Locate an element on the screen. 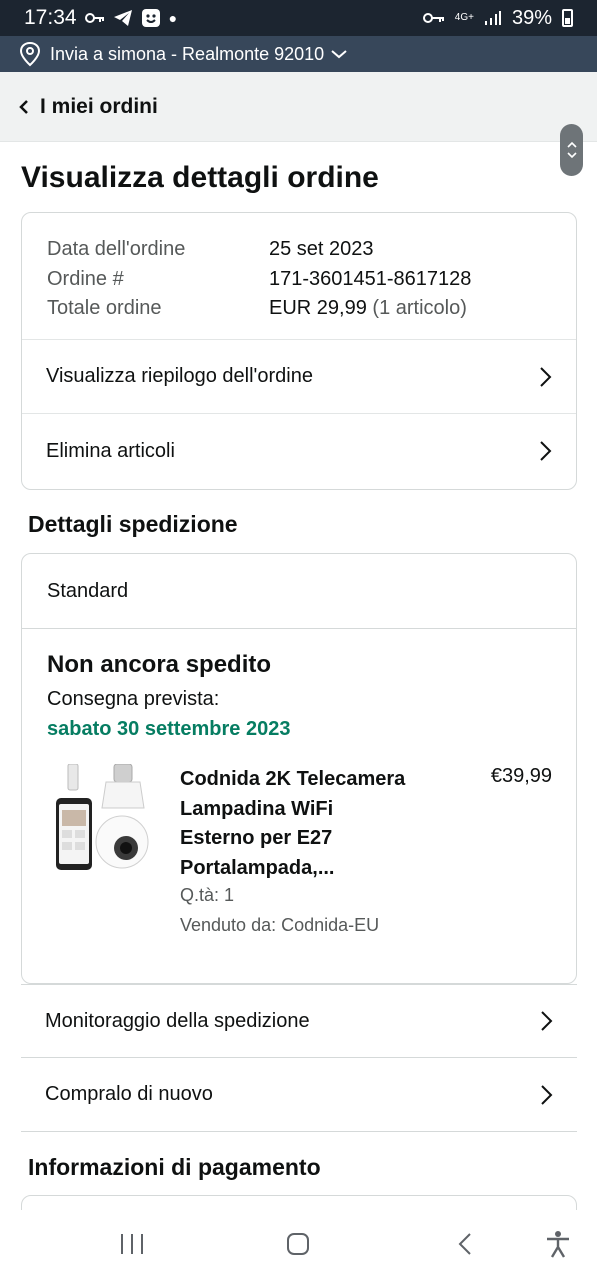 This screenshot has height=1280, width=597. eta-date: sabato 30 settembre 2023 is located at coordinates (169, 729).